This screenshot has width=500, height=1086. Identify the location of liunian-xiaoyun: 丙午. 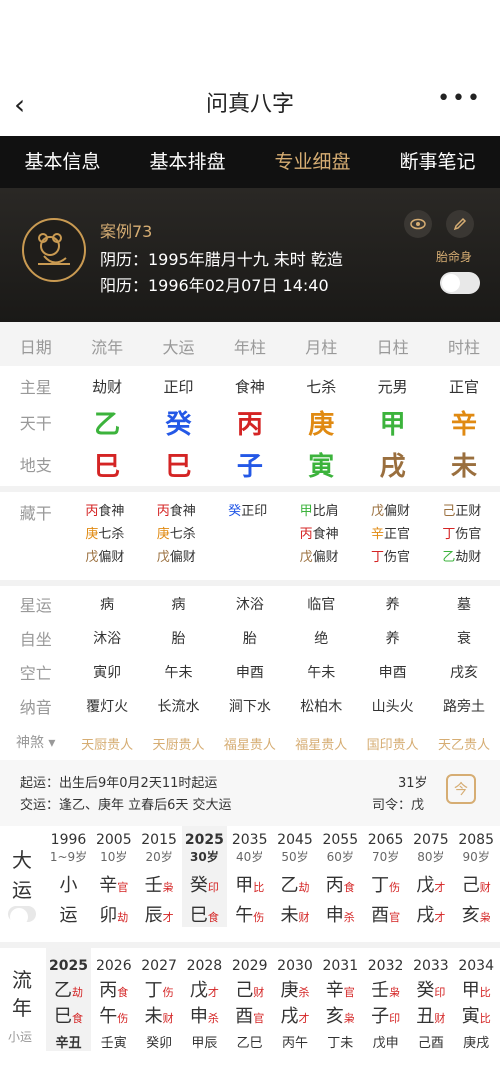
(294, 1043).